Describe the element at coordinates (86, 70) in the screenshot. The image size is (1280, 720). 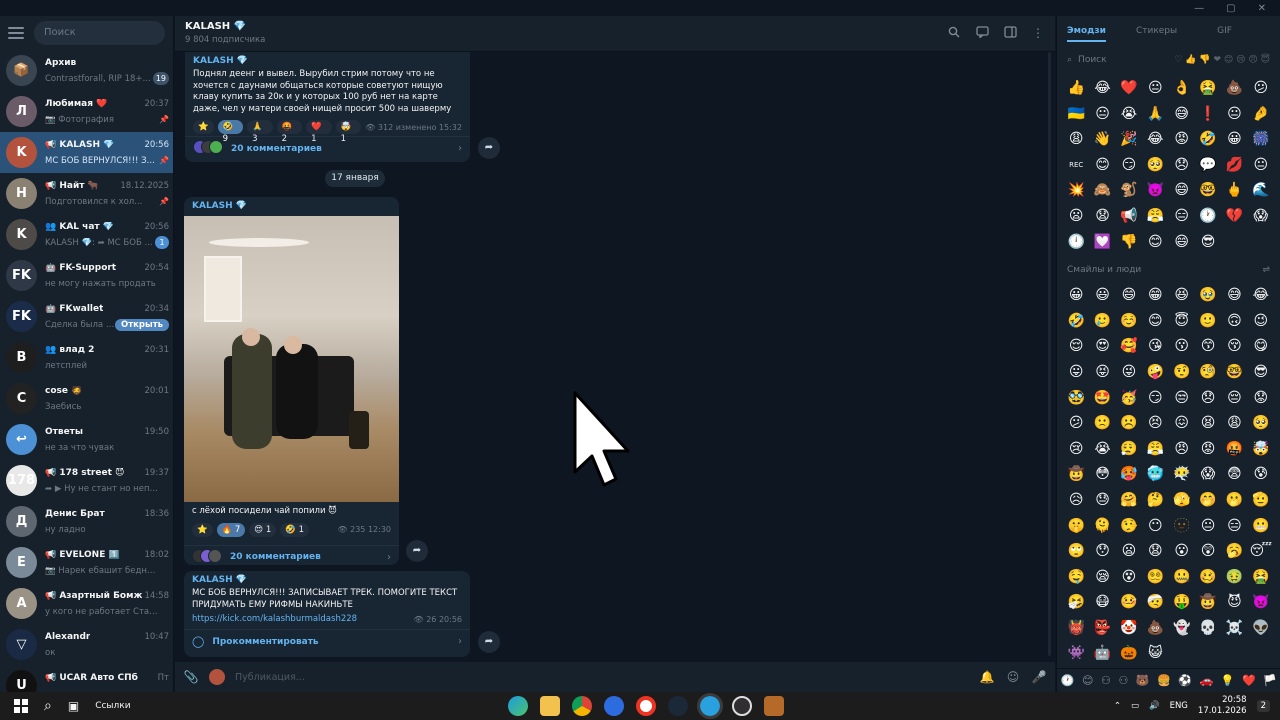
I see `chat-list-item: 📦 Архив Contrastforall, RIP 18+… 19` at that location.